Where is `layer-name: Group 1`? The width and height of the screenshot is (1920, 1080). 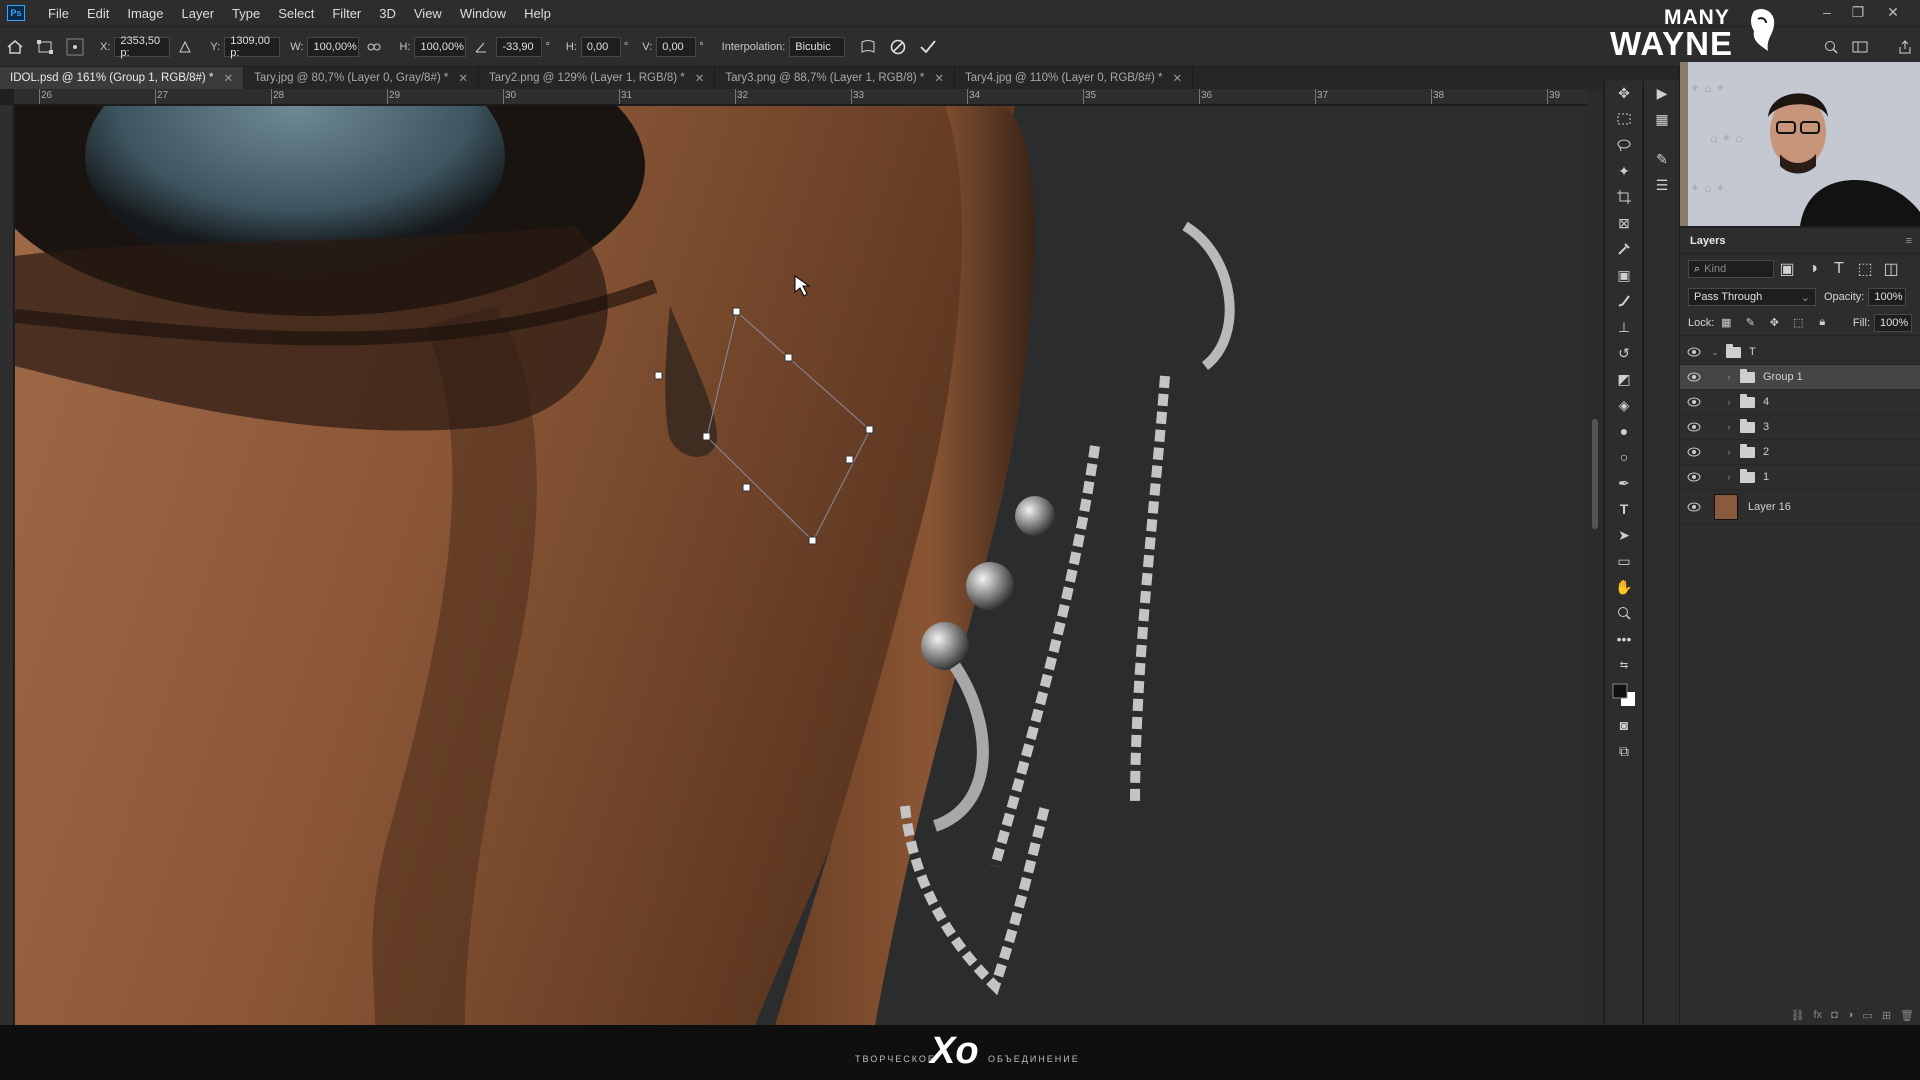 layer-name: Group 1 is located at coordinates (1783, 377).